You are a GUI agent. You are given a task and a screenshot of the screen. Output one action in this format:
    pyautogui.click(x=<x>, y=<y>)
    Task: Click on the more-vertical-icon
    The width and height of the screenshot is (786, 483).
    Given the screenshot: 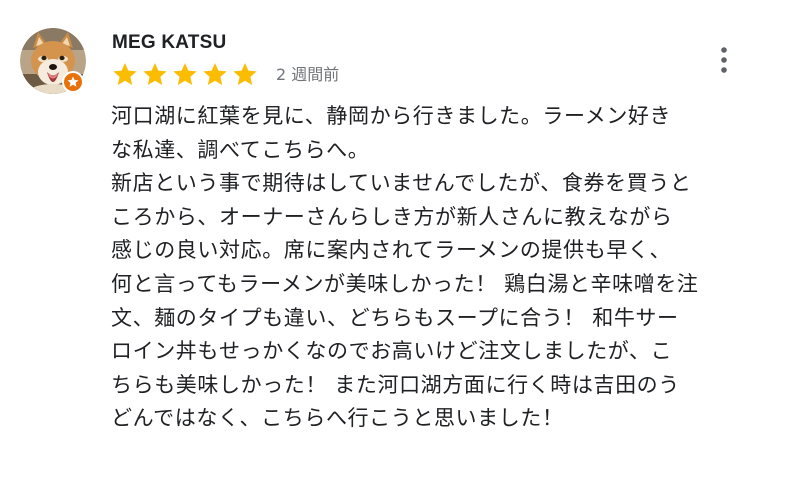 What is the action you would take?
    pyautogui.click(x=724, y=60)
    